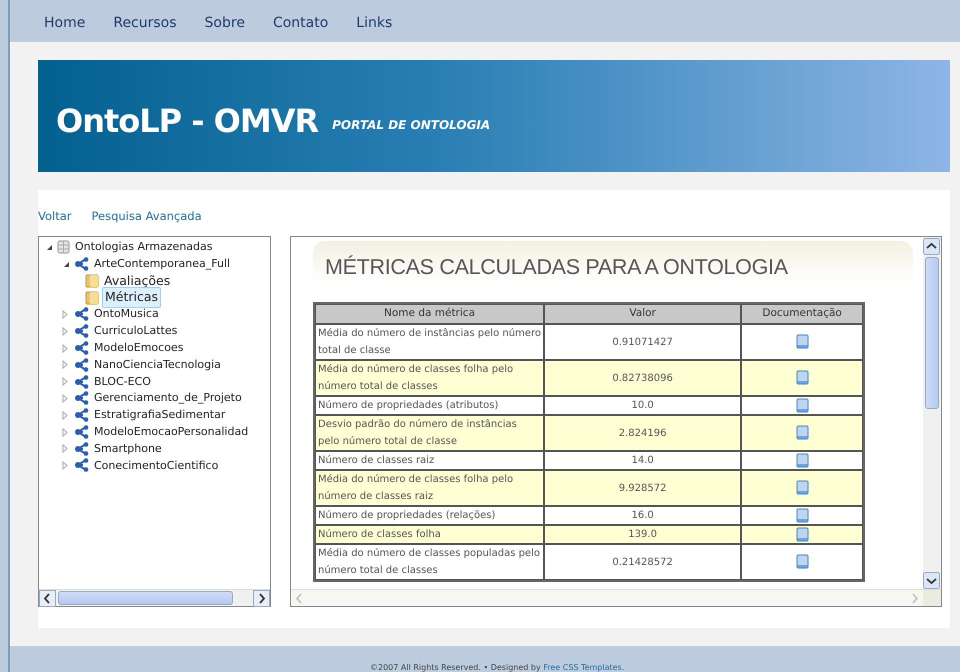  I want to click on column-header: Nome da métrica, so click(429, 314).